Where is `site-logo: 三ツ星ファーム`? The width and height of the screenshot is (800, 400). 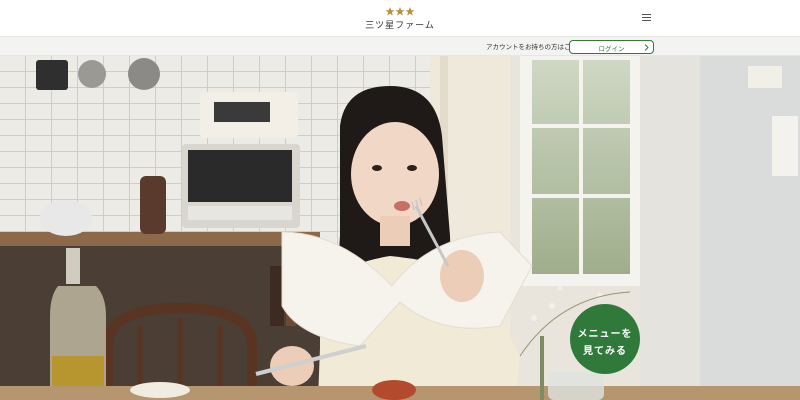
site-logo: 三ツ星ファーム is located at coordinates (400, 19).